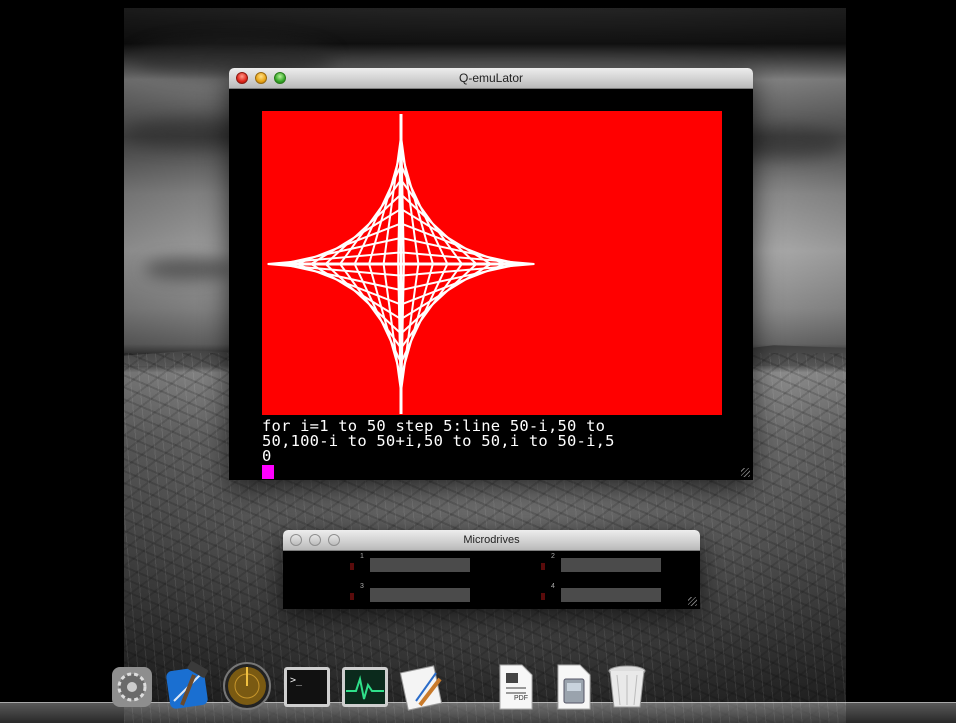 This screenshot has height=723, width=956. I want to click on microdrives-titlebar: Microdrives, so click(491, 540).